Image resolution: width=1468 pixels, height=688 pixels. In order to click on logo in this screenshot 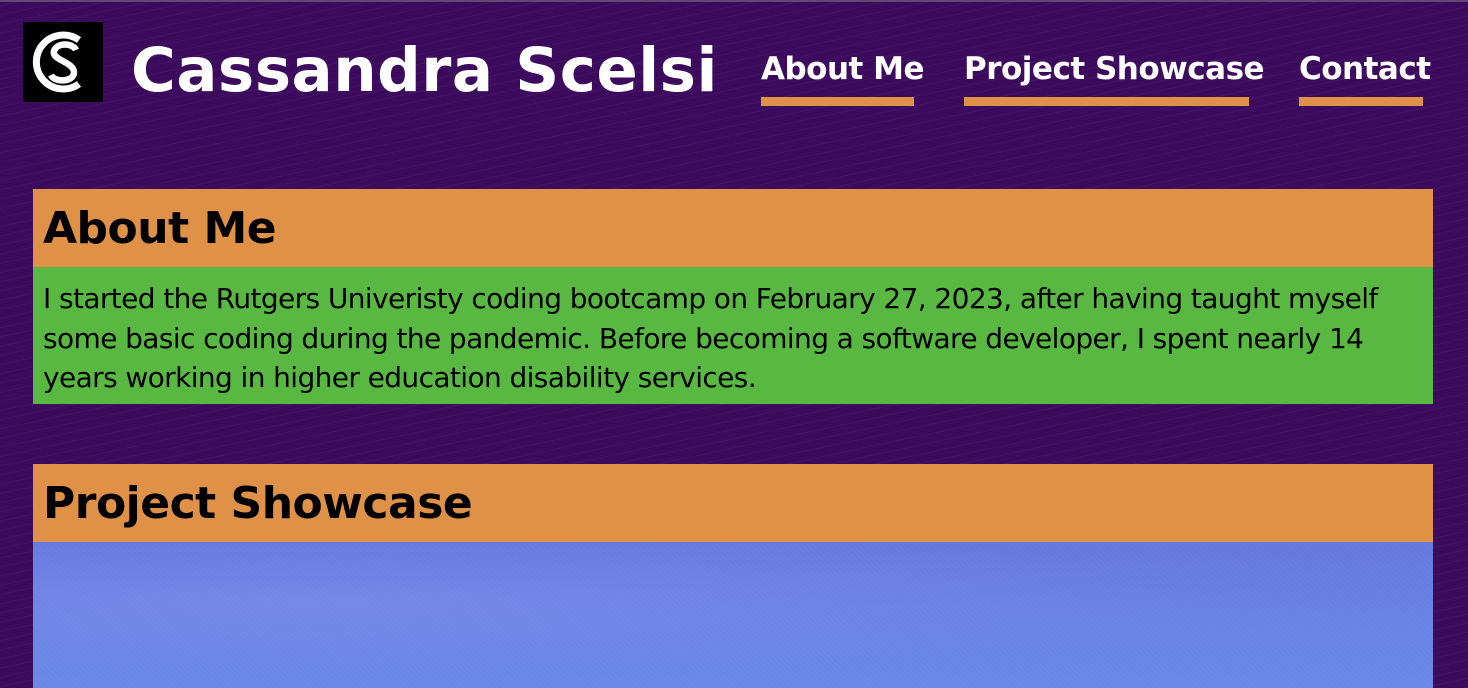, I will do `click(63, 62)`.